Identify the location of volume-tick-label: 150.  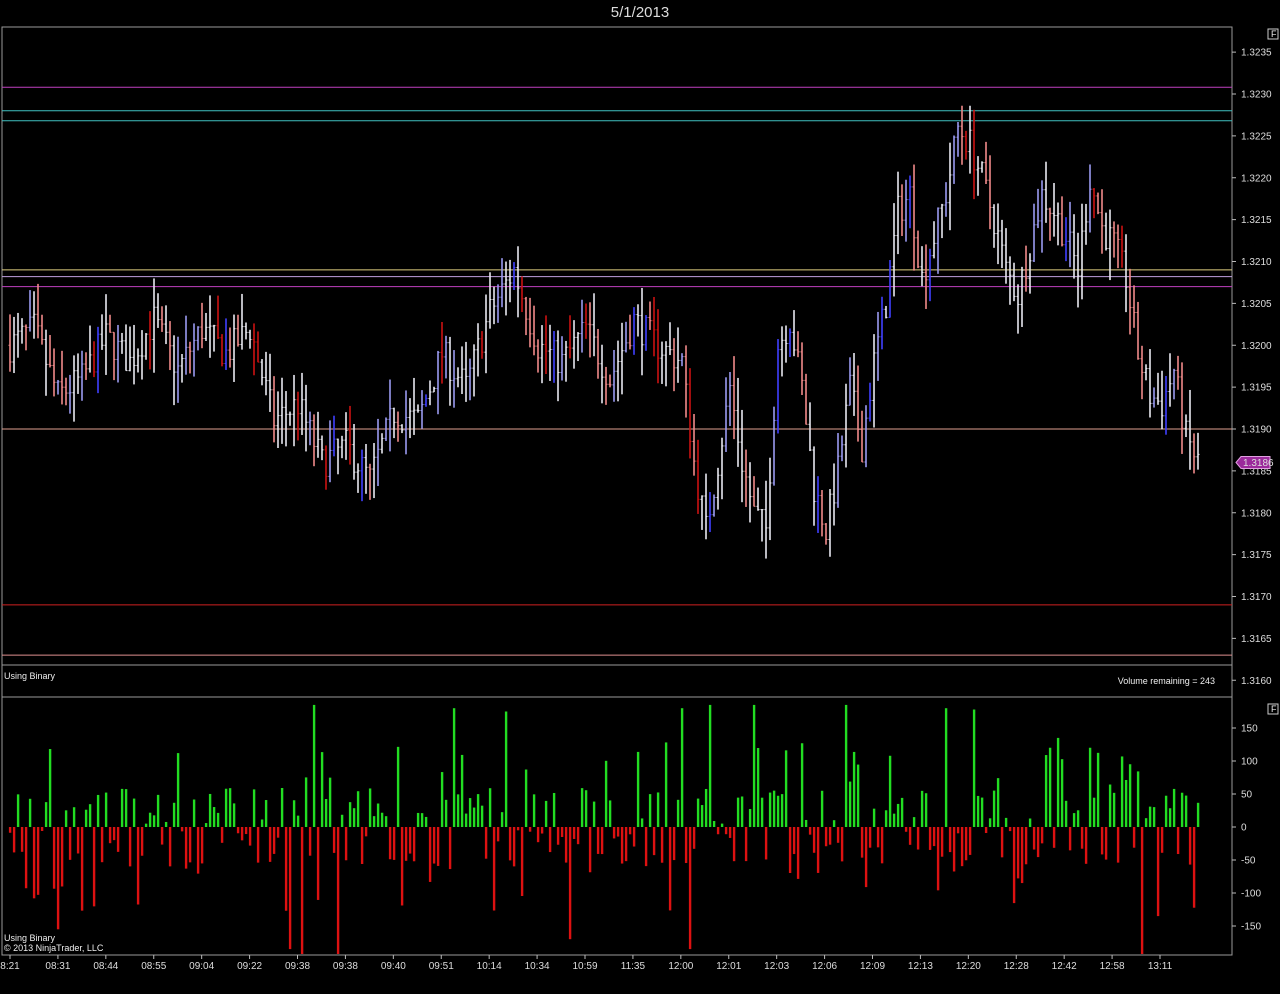
(1249, 729).